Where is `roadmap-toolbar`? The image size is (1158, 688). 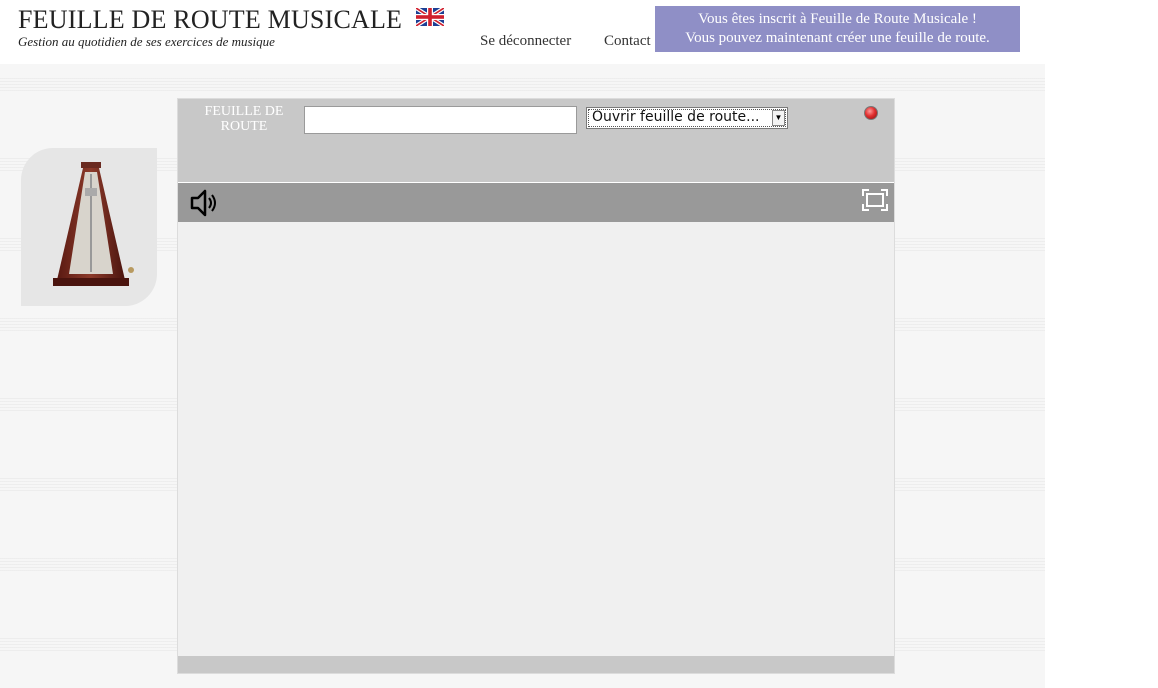
roadmap-toolbar is located at coordinates (536, 202).